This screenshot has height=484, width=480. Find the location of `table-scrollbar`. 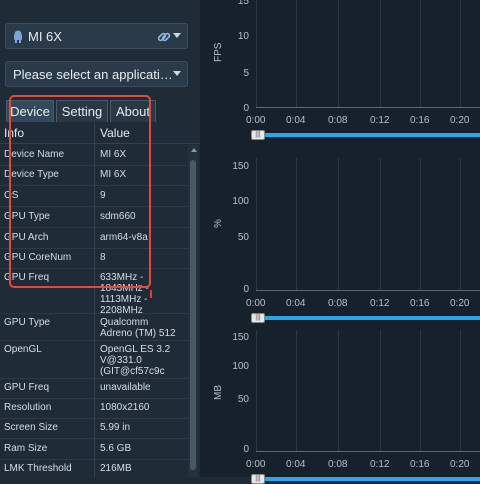

table-scrollbar is located at coordinates (193, 311).